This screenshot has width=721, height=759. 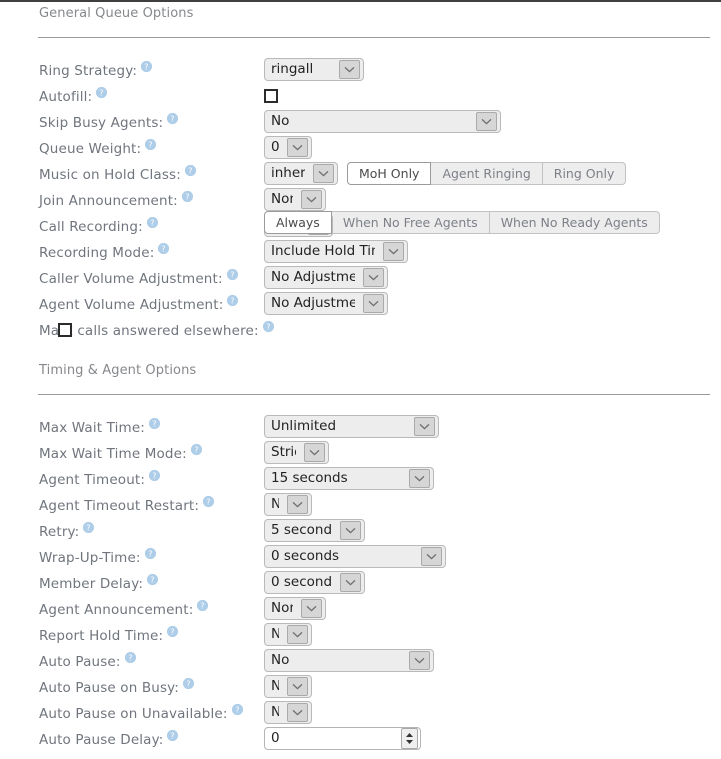 I want to click on select-auto-pause-on-unavailable: No, so click(x=288, y=712).